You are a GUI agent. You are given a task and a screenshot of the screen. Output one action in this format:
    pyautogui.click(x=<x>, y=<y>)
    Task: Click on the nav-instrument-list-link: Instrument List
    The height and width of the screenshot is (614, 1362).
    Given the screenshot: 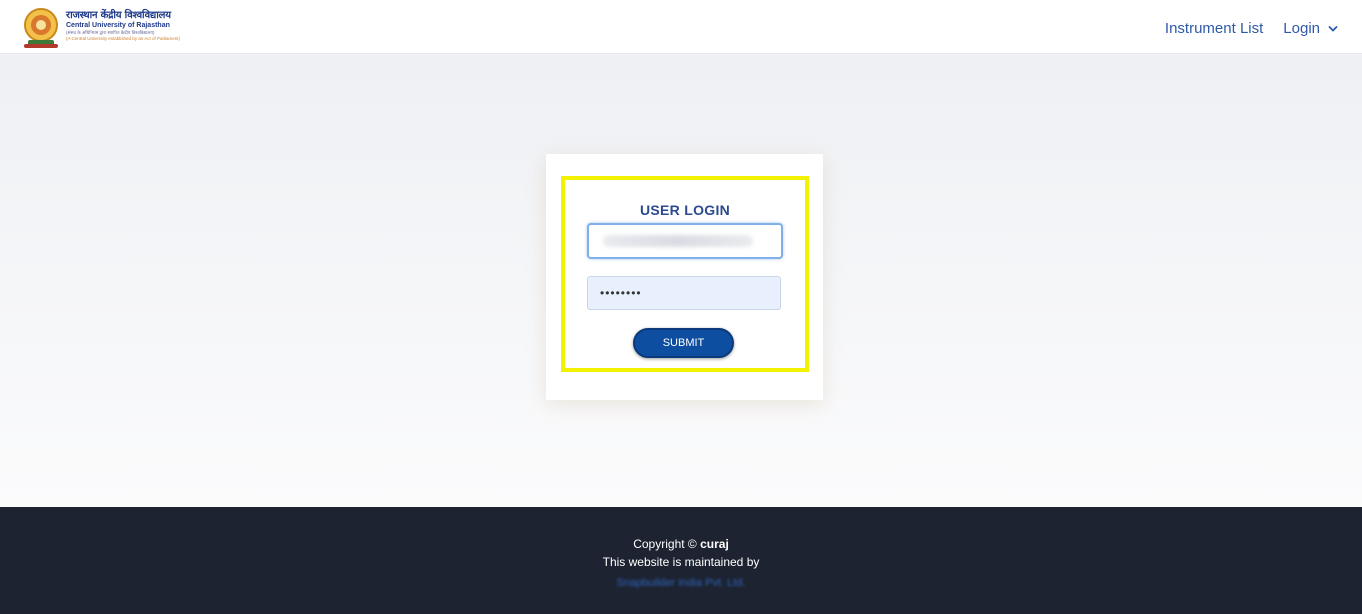 What is the action you would take?
    pyautogui.click(x=1214, y=28)
    